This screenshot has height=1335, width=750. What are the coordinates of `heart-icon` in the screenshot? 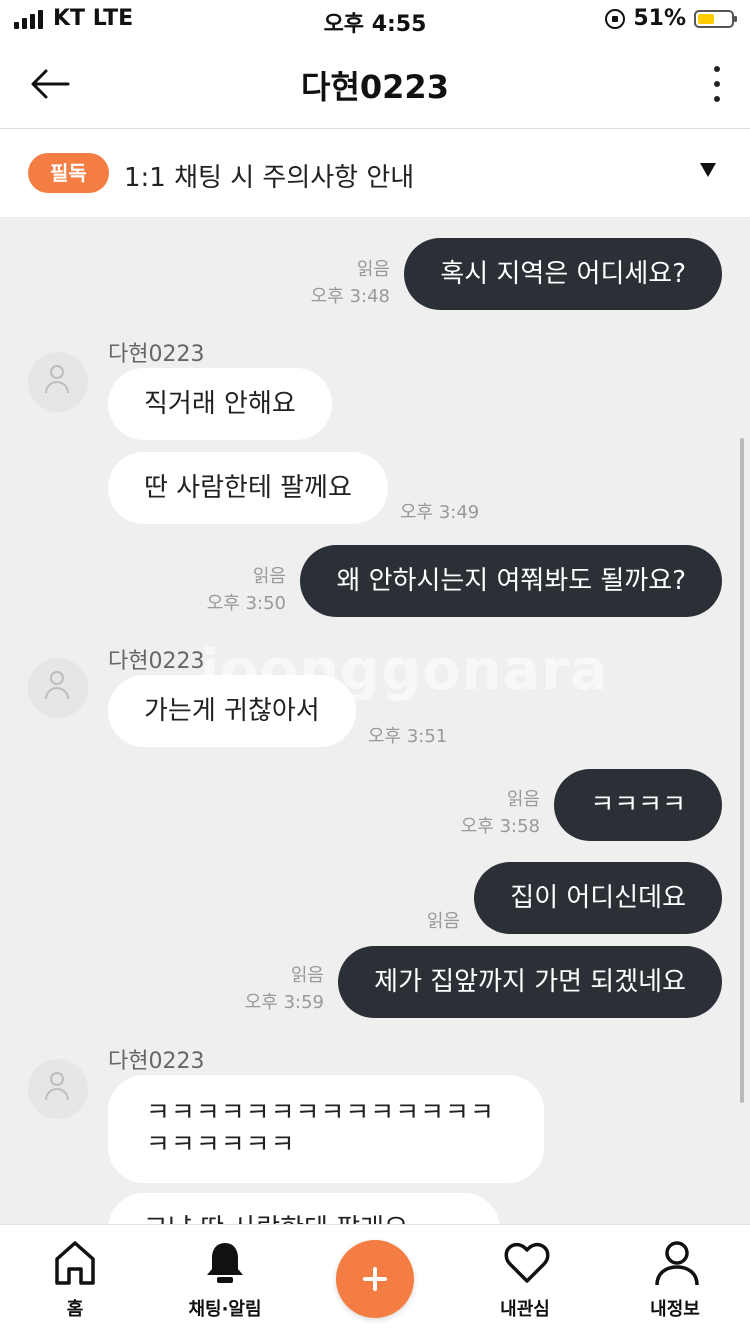 It's located at (527, 1262).